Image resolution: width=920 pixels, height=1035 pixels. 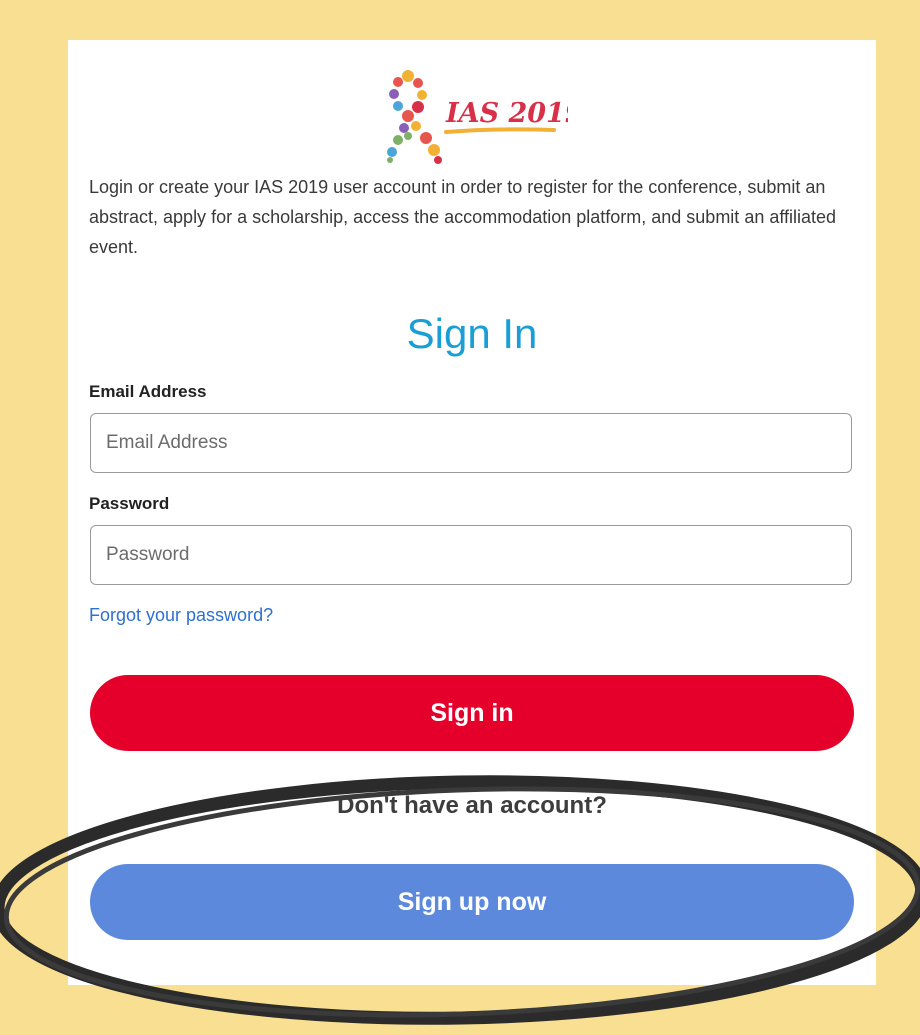 I want to click on sign-in-button: Sign in, so click(x=472, y=713).